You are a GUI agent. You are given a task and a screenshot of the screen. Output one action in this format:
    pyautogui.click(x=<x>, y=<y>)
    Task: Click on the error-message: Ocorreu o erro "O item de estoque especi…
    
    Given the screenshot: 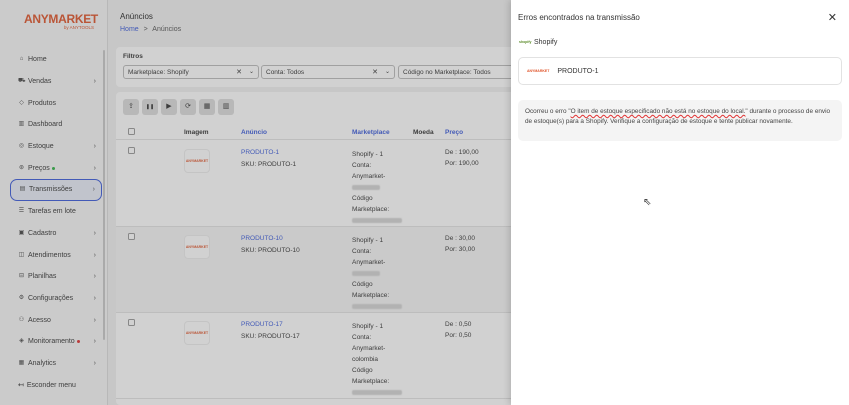 What is the action you would take?
    pyautogui.click(x=680, y=120)
    